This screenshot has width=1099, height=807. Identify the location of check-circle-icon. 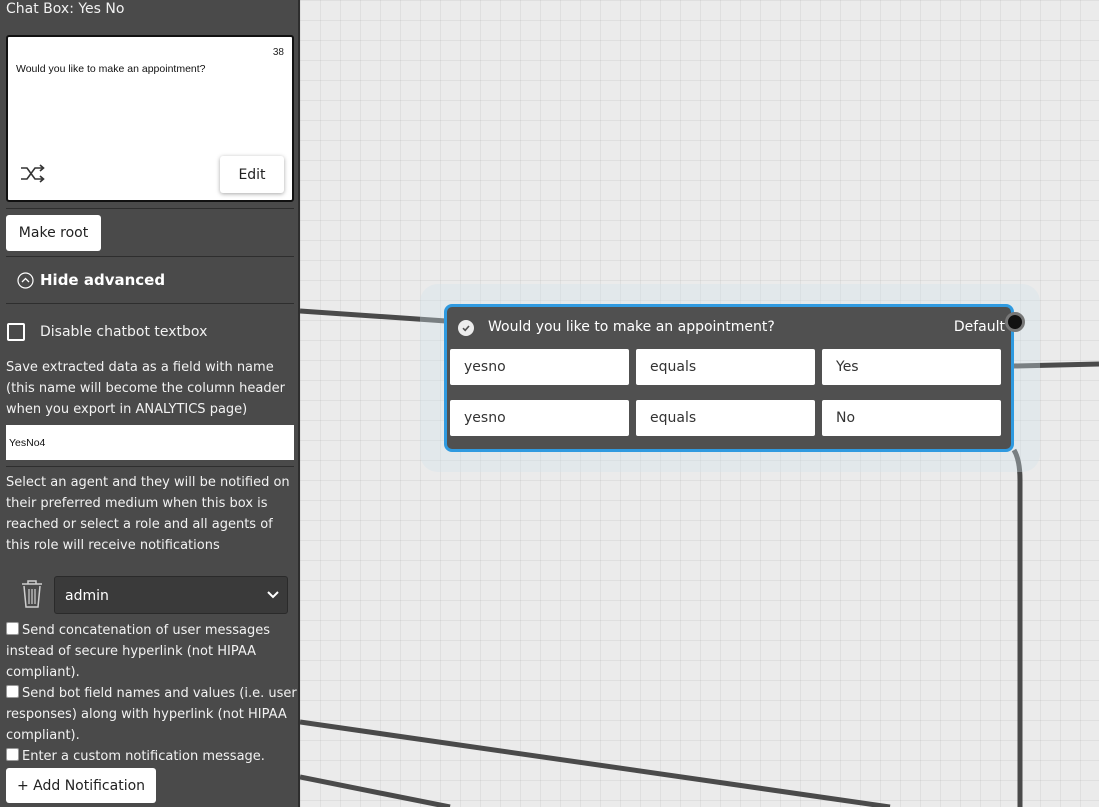
(466, 328).